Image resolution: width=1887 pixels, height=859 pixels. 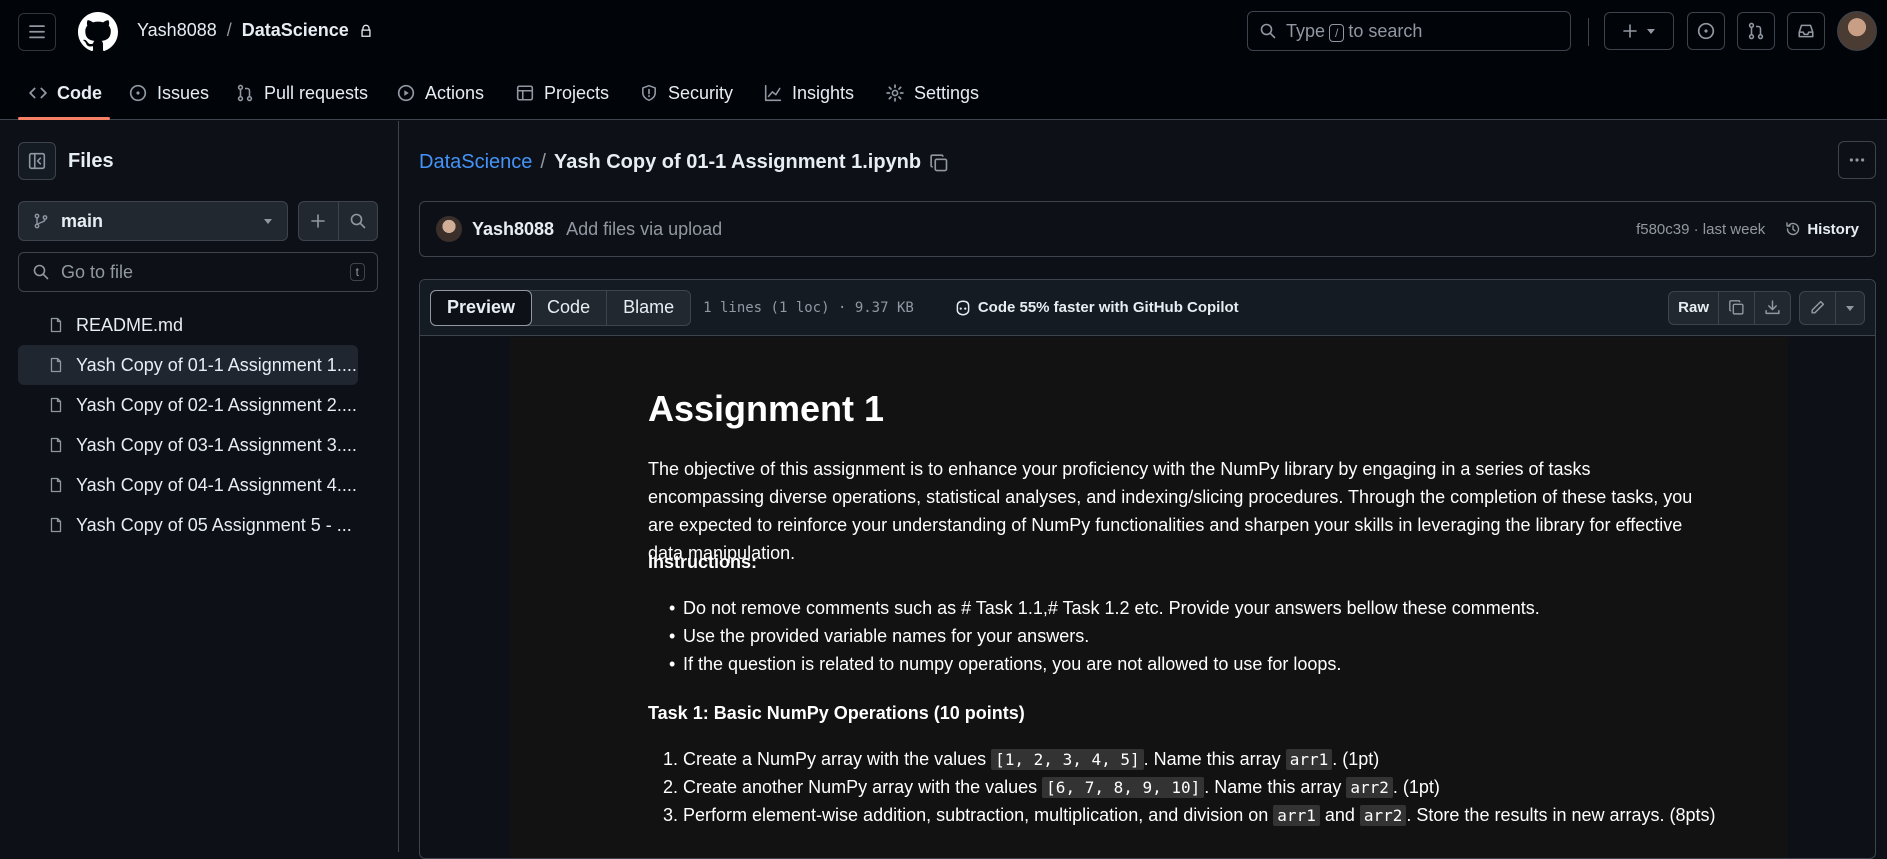 I want to click on history-label: History, so click(x=1833, y=229).